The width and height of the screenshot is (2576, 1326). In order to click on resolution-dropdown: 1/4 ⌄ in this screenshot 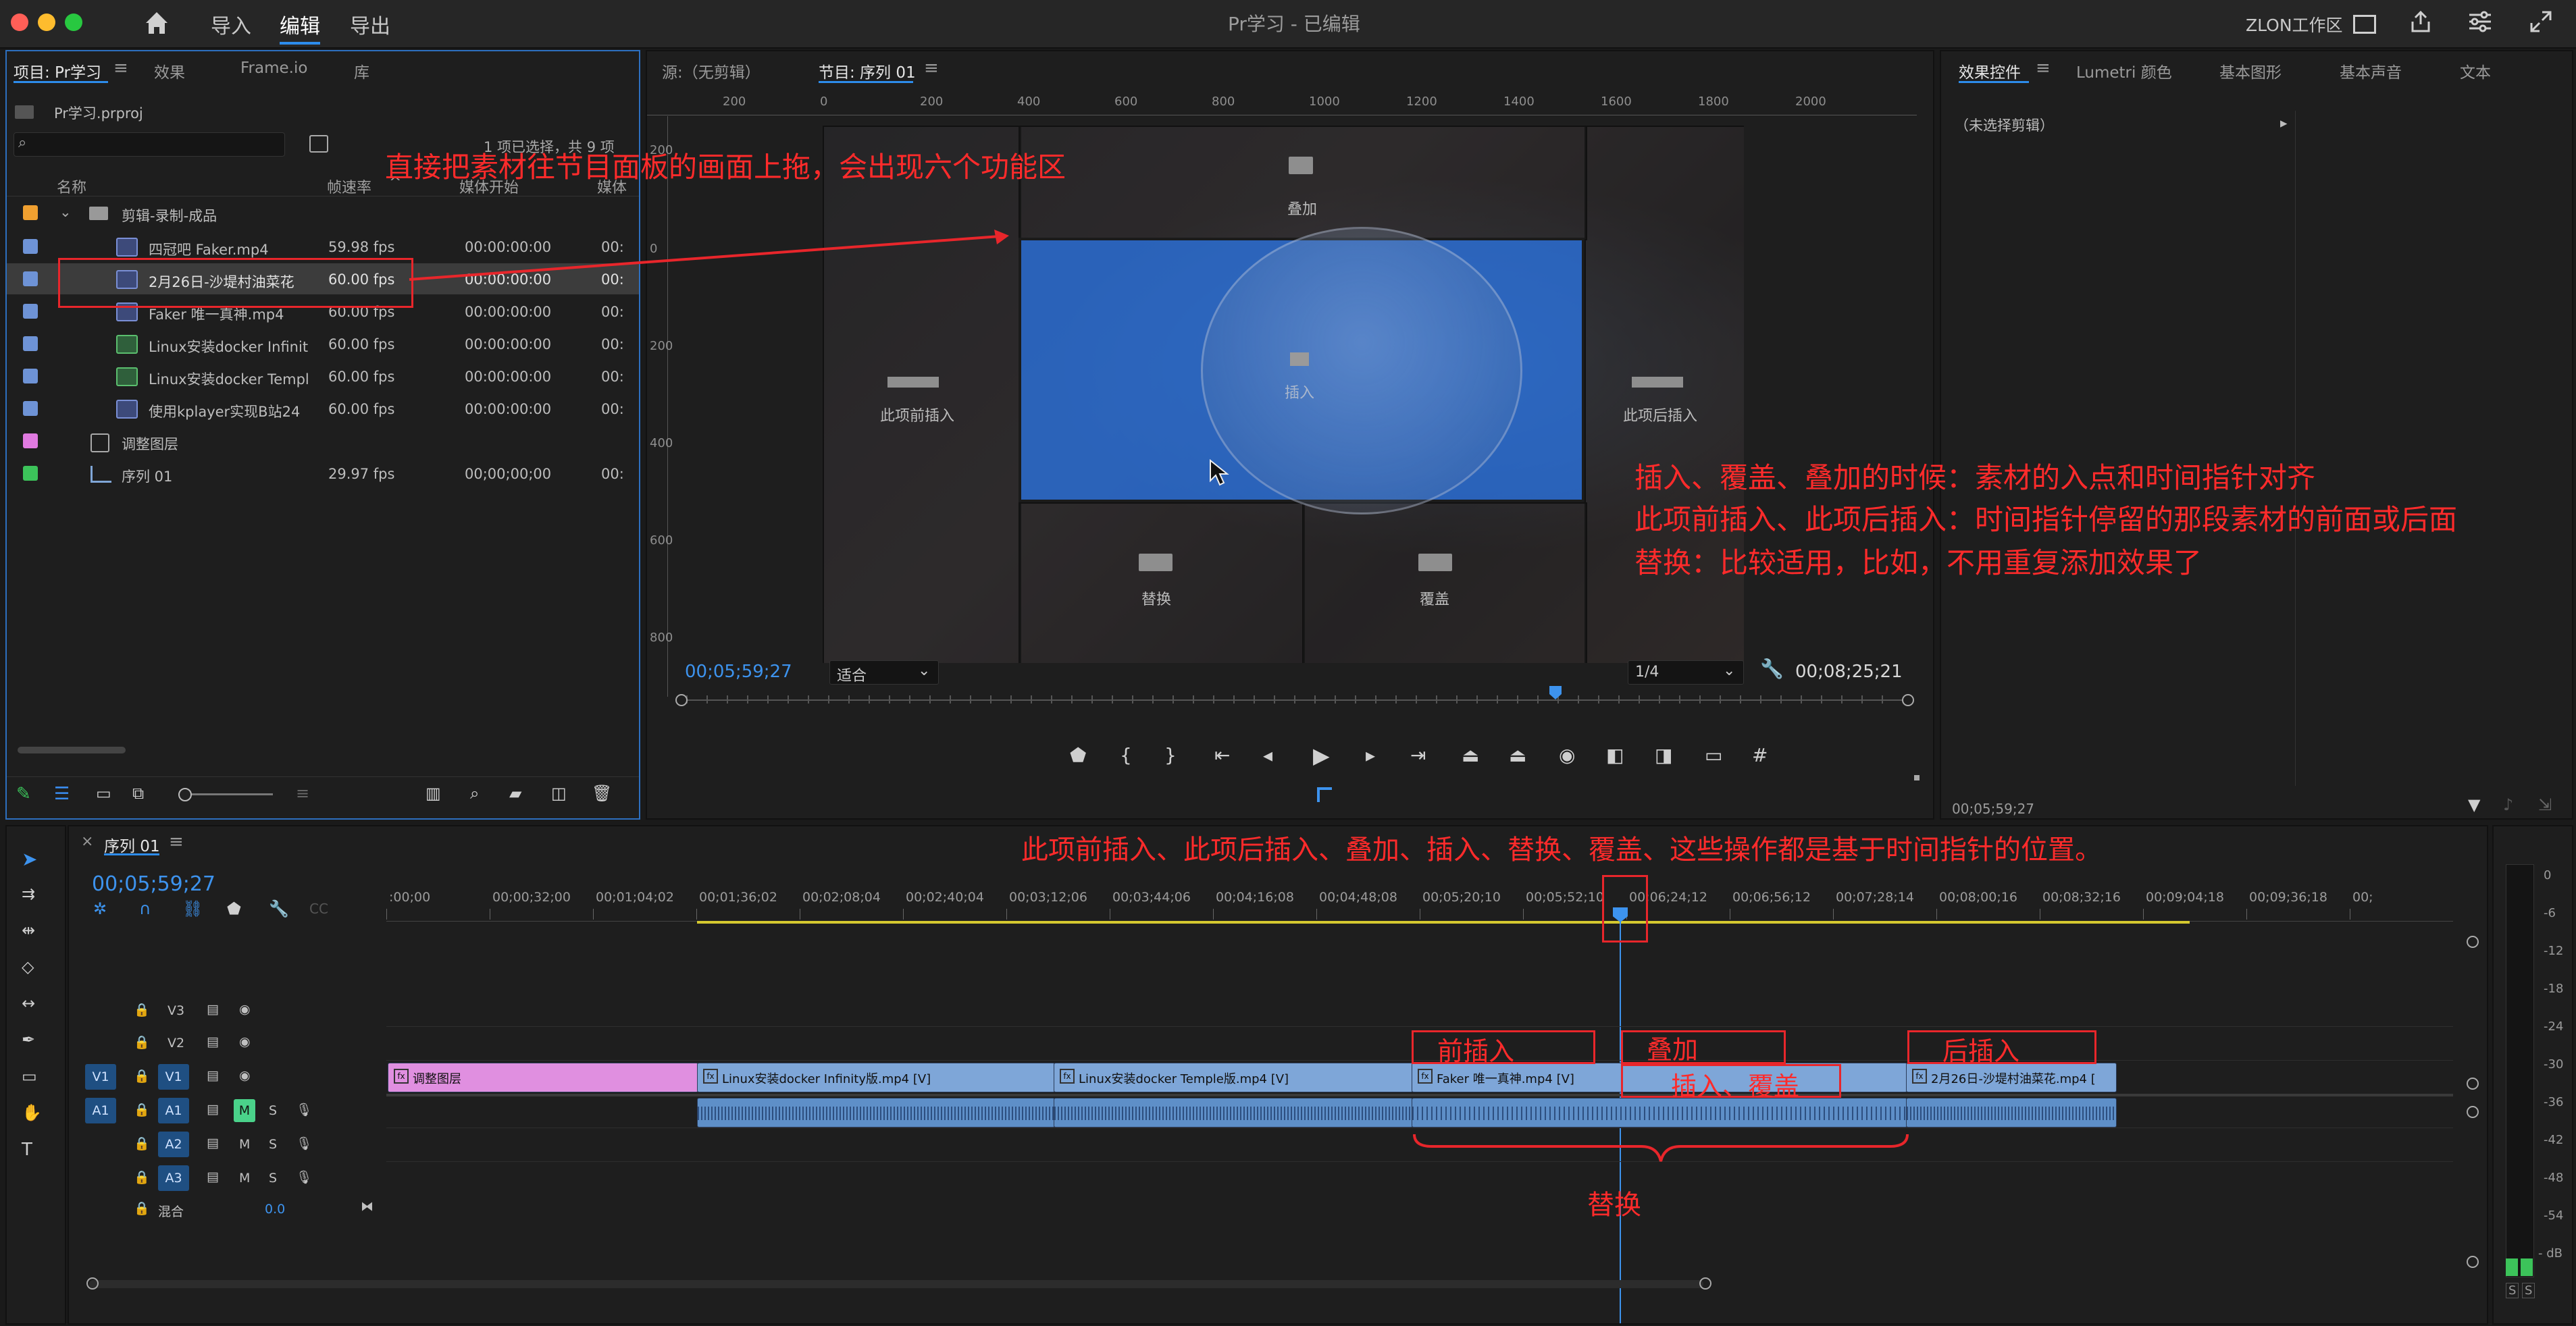, I will do `click(1686, 672)`.